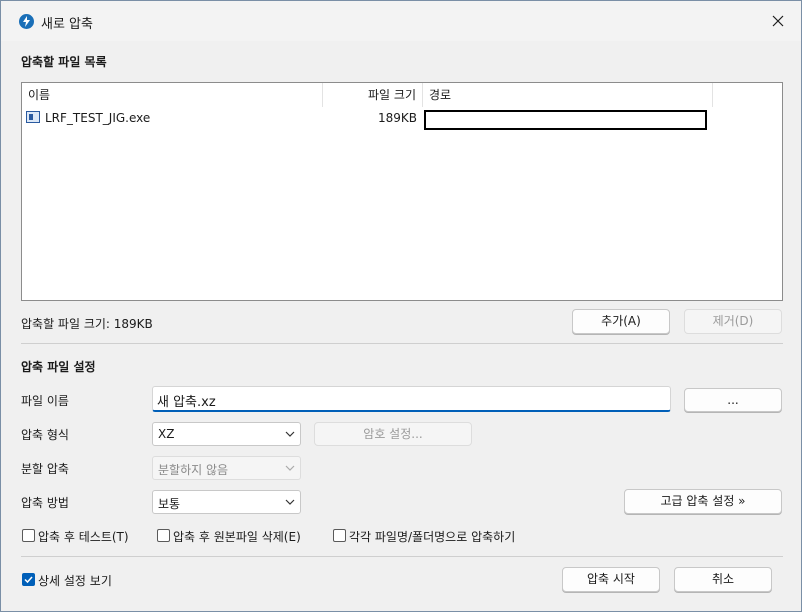  I want to click on start-compress-button: 압축 시작, so click(611, 579).